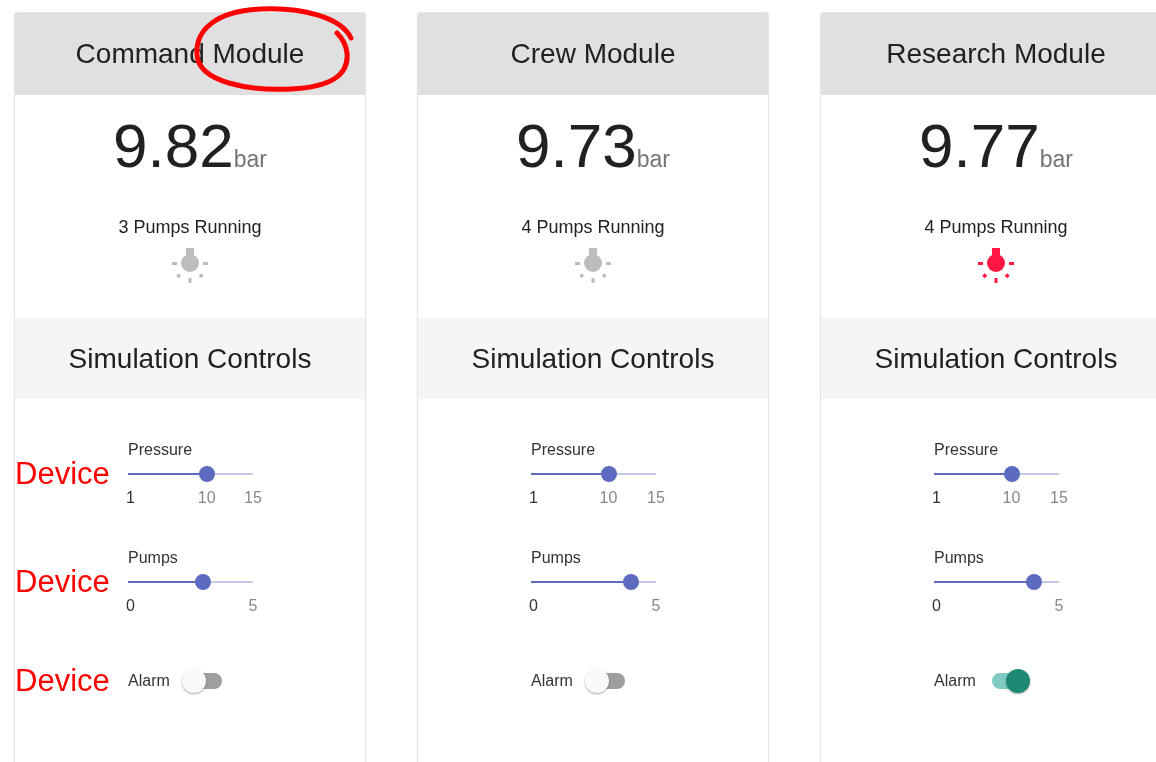 The height and width of the screenshot is (762, 1156). Describe the element at coordinates (173, 146) in the screenshot. I see `pressure-value: 9.82` at that location.